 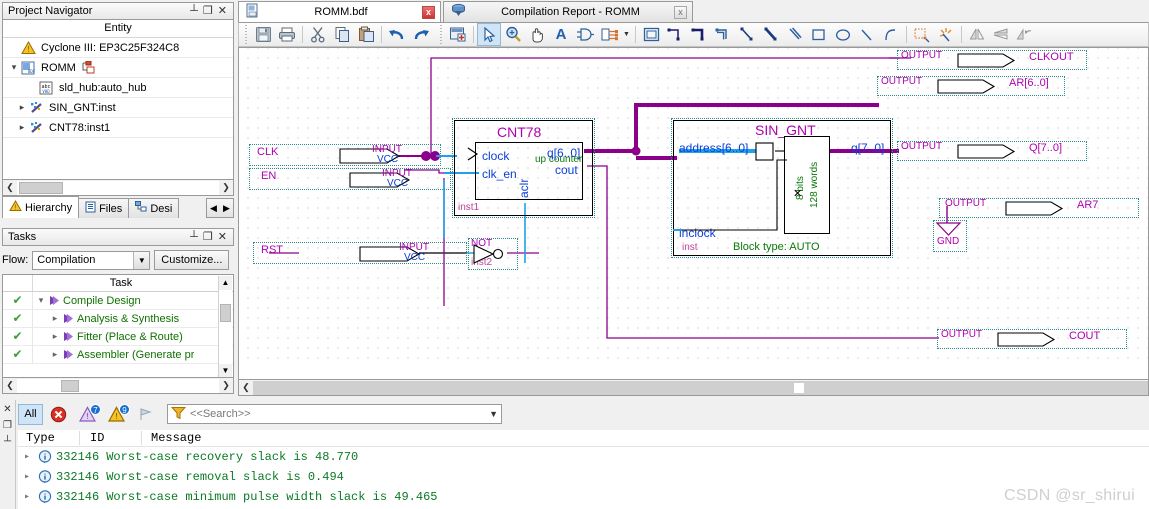 I want to click on all-messages-button: All, so click(x=30, y=414).